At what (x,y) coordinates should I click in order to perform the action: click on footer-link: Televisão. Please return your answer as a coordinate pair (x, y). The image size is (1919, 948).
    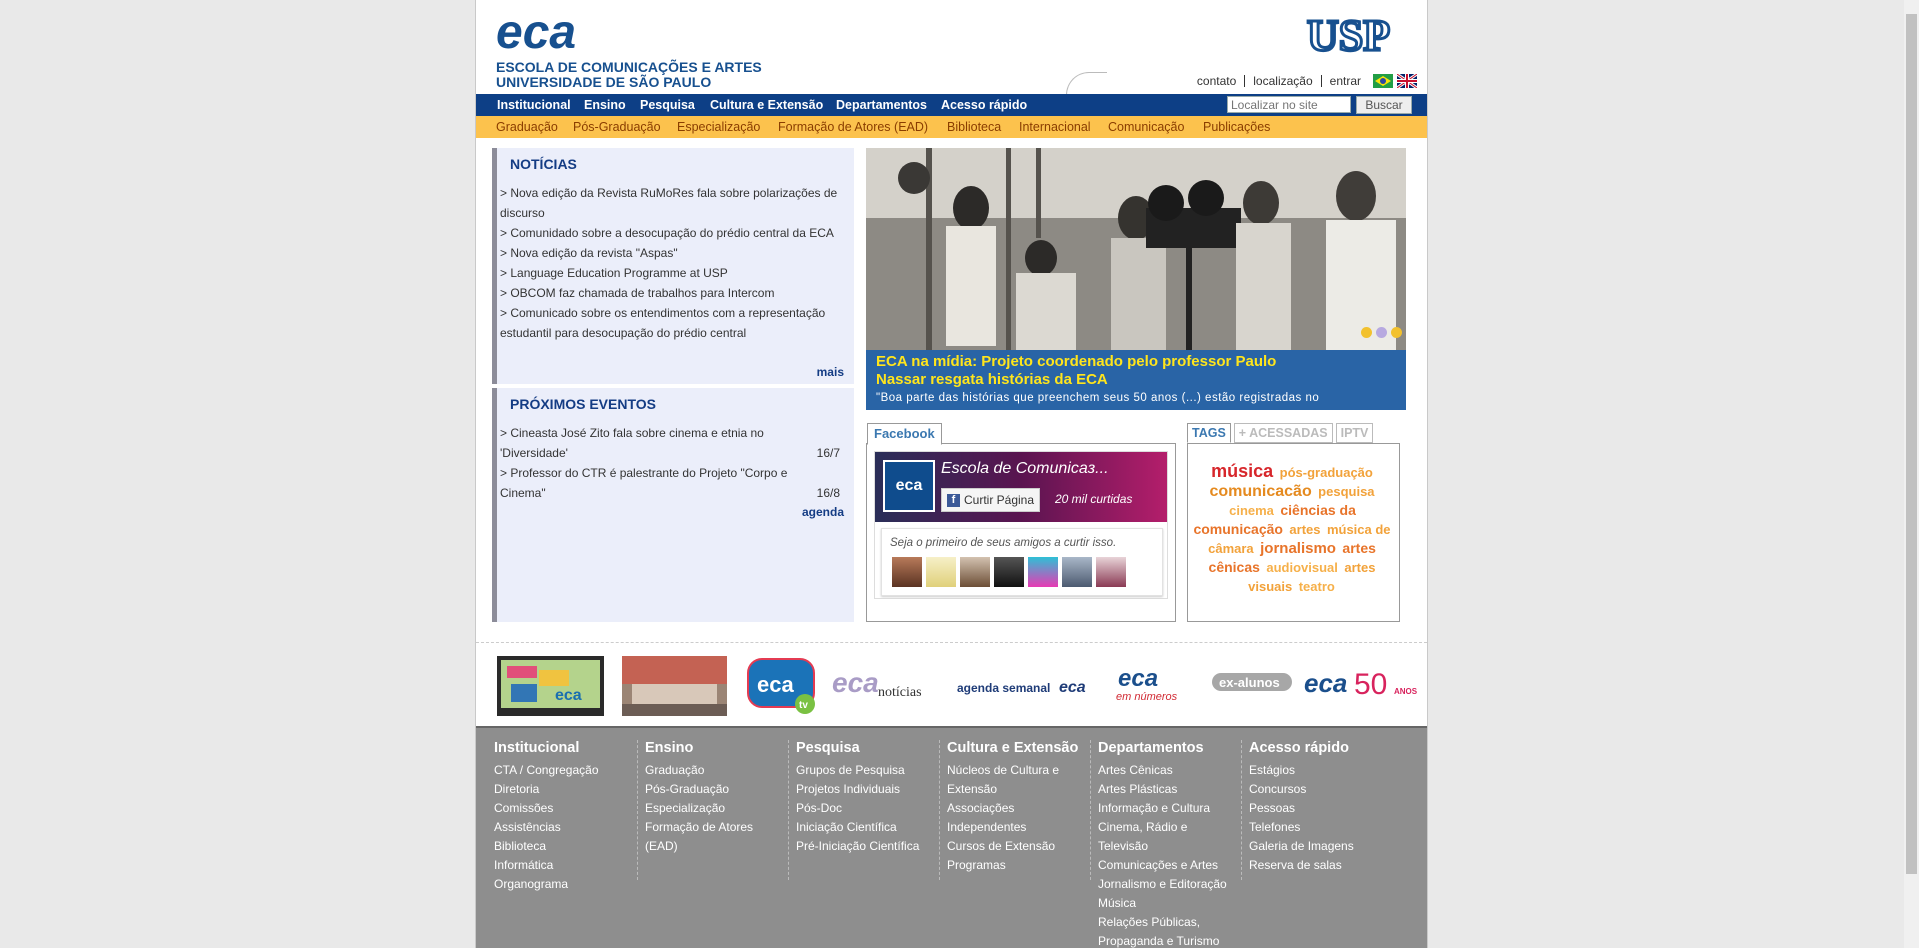
    Looking at the image, I should click on (1162, 846).